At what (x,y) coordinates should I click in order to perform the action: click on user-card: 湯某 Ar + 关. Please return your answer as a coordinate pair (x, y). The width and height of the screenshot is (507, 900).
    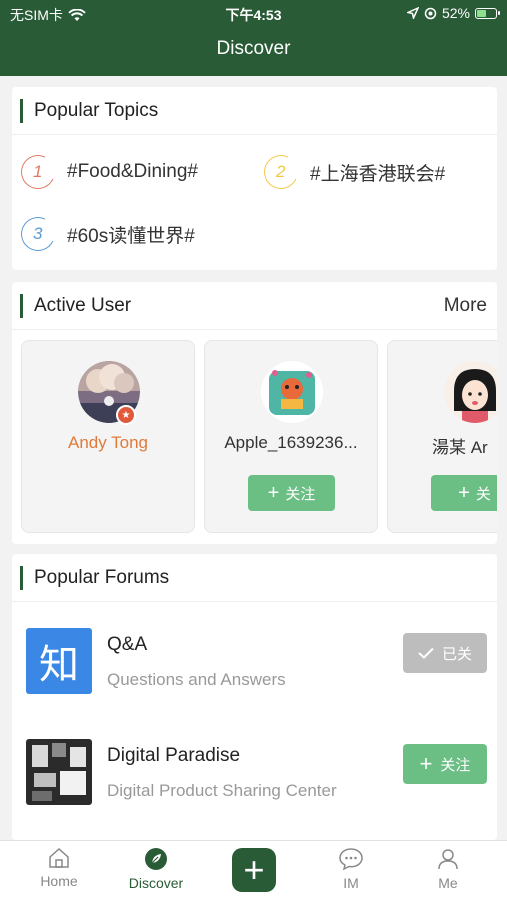
    Looking at the image, I should click on (442, 436).